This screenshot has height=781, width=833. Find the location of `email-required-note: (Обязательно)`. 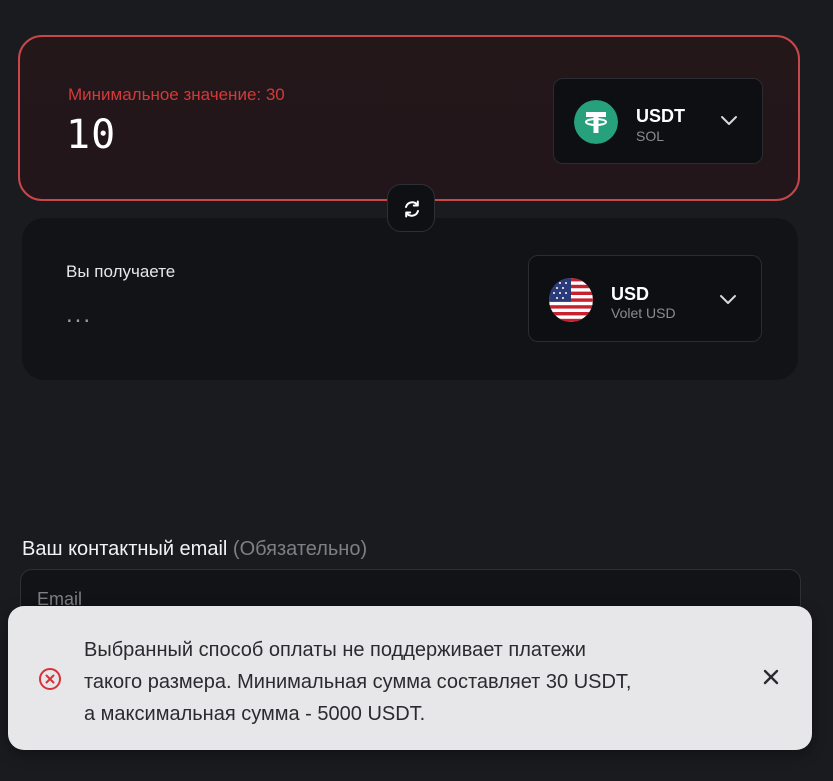

email-required-note: (Обязательно) is located at coordinates (300, 549).